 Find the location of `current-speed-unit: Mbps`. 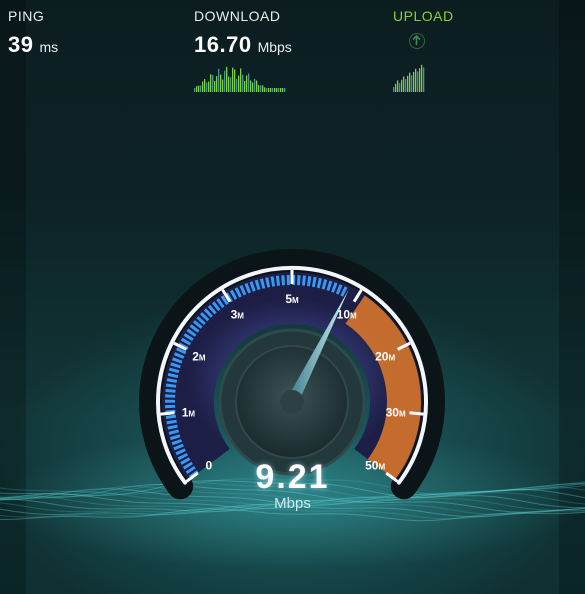

current-speed-unit: Mbps is located at coordinates (292, 503).